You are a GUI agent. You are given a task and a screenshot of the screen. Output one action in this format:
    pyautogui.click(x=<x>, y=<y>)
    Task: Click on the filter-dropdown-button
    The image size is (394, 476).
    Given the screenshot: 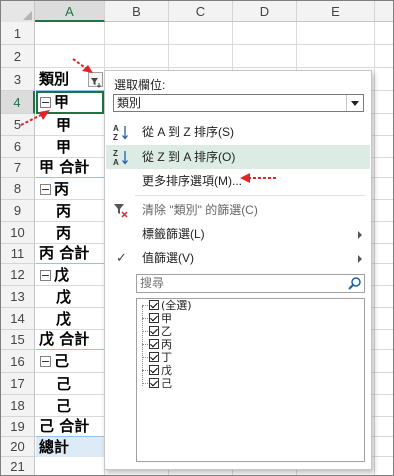 What is the action you would take?
    pyautogui.click(x=95, y=80)
    